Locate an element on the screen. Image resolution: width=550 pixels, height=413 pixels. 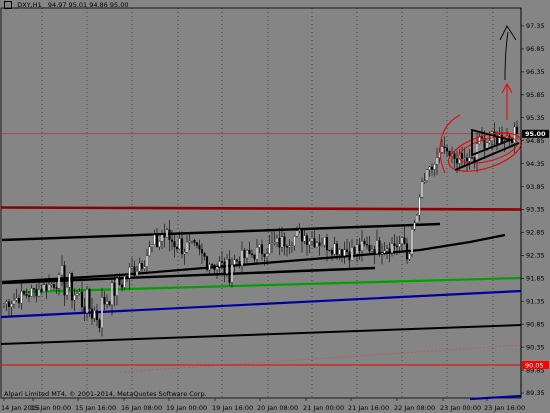
blue-bottom-line is located at coordinates (495, 397).